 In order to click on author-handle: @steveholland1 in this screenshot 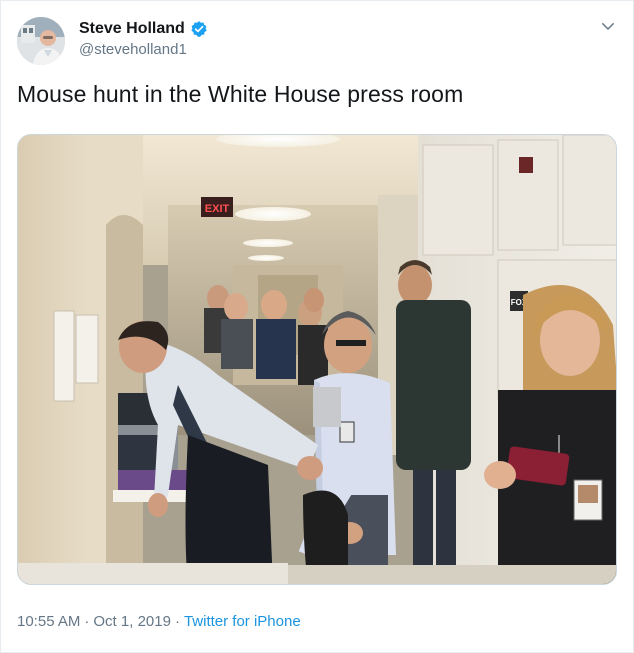, I will do `click(133, 49)`.